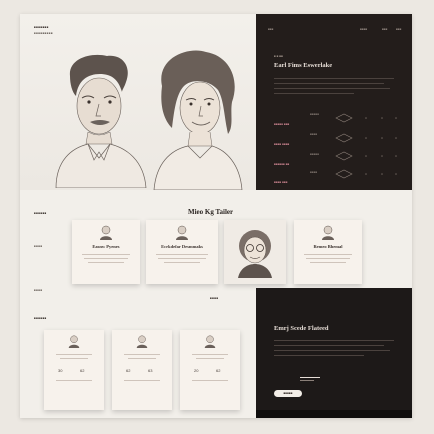  Describe the element at coordinates (398, 29) in the screenshot. I see `hero-nav-item-4: ■■■` at that location.